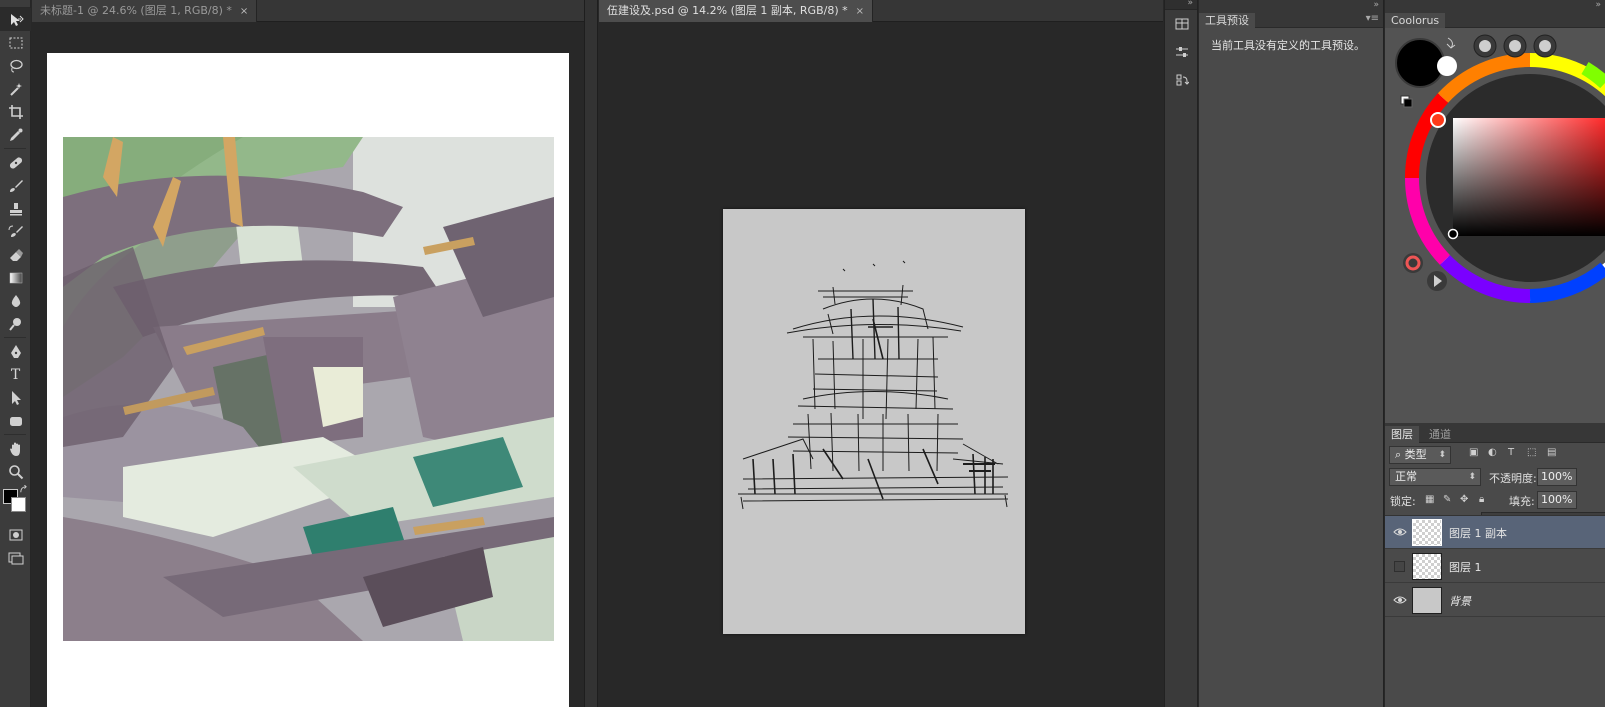  What do you see at coordinates (1473, 452) in the screenshot?
I see `filter-pixel-icon: ▣` at bounding box center [1473, 452].